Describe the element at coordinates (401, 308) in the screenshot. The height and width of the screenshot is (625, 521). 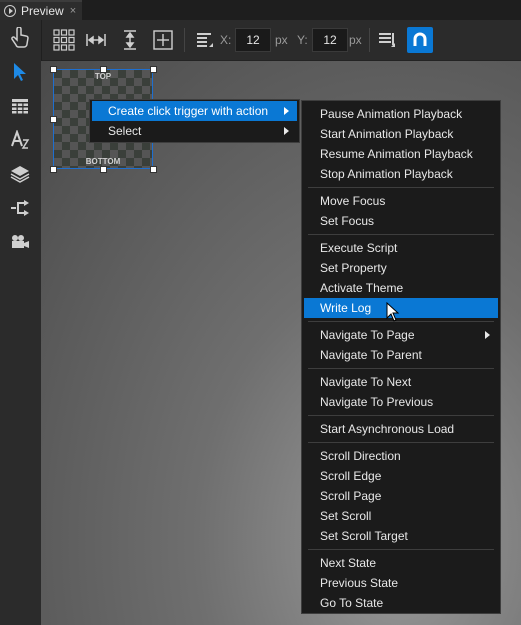
I see `menu-item-write-log: Write Log` at that location.